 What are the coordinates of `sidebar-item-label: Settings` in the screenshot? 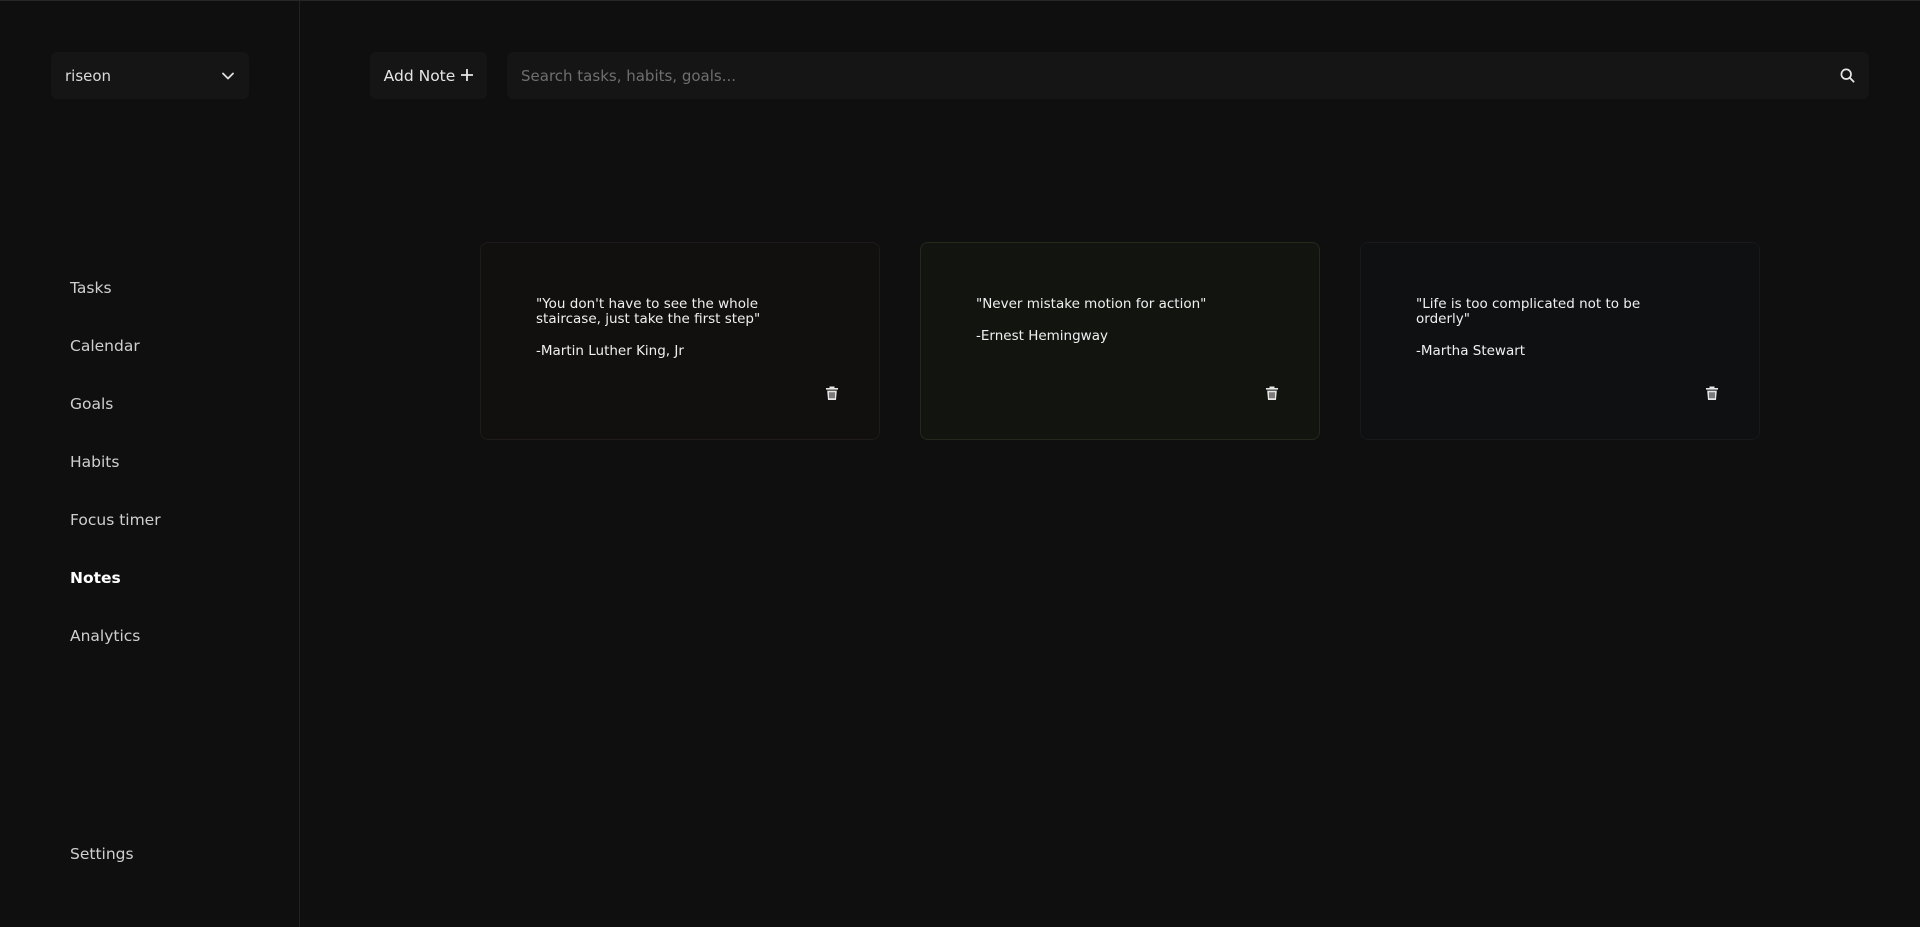 It's located at (102, 854).